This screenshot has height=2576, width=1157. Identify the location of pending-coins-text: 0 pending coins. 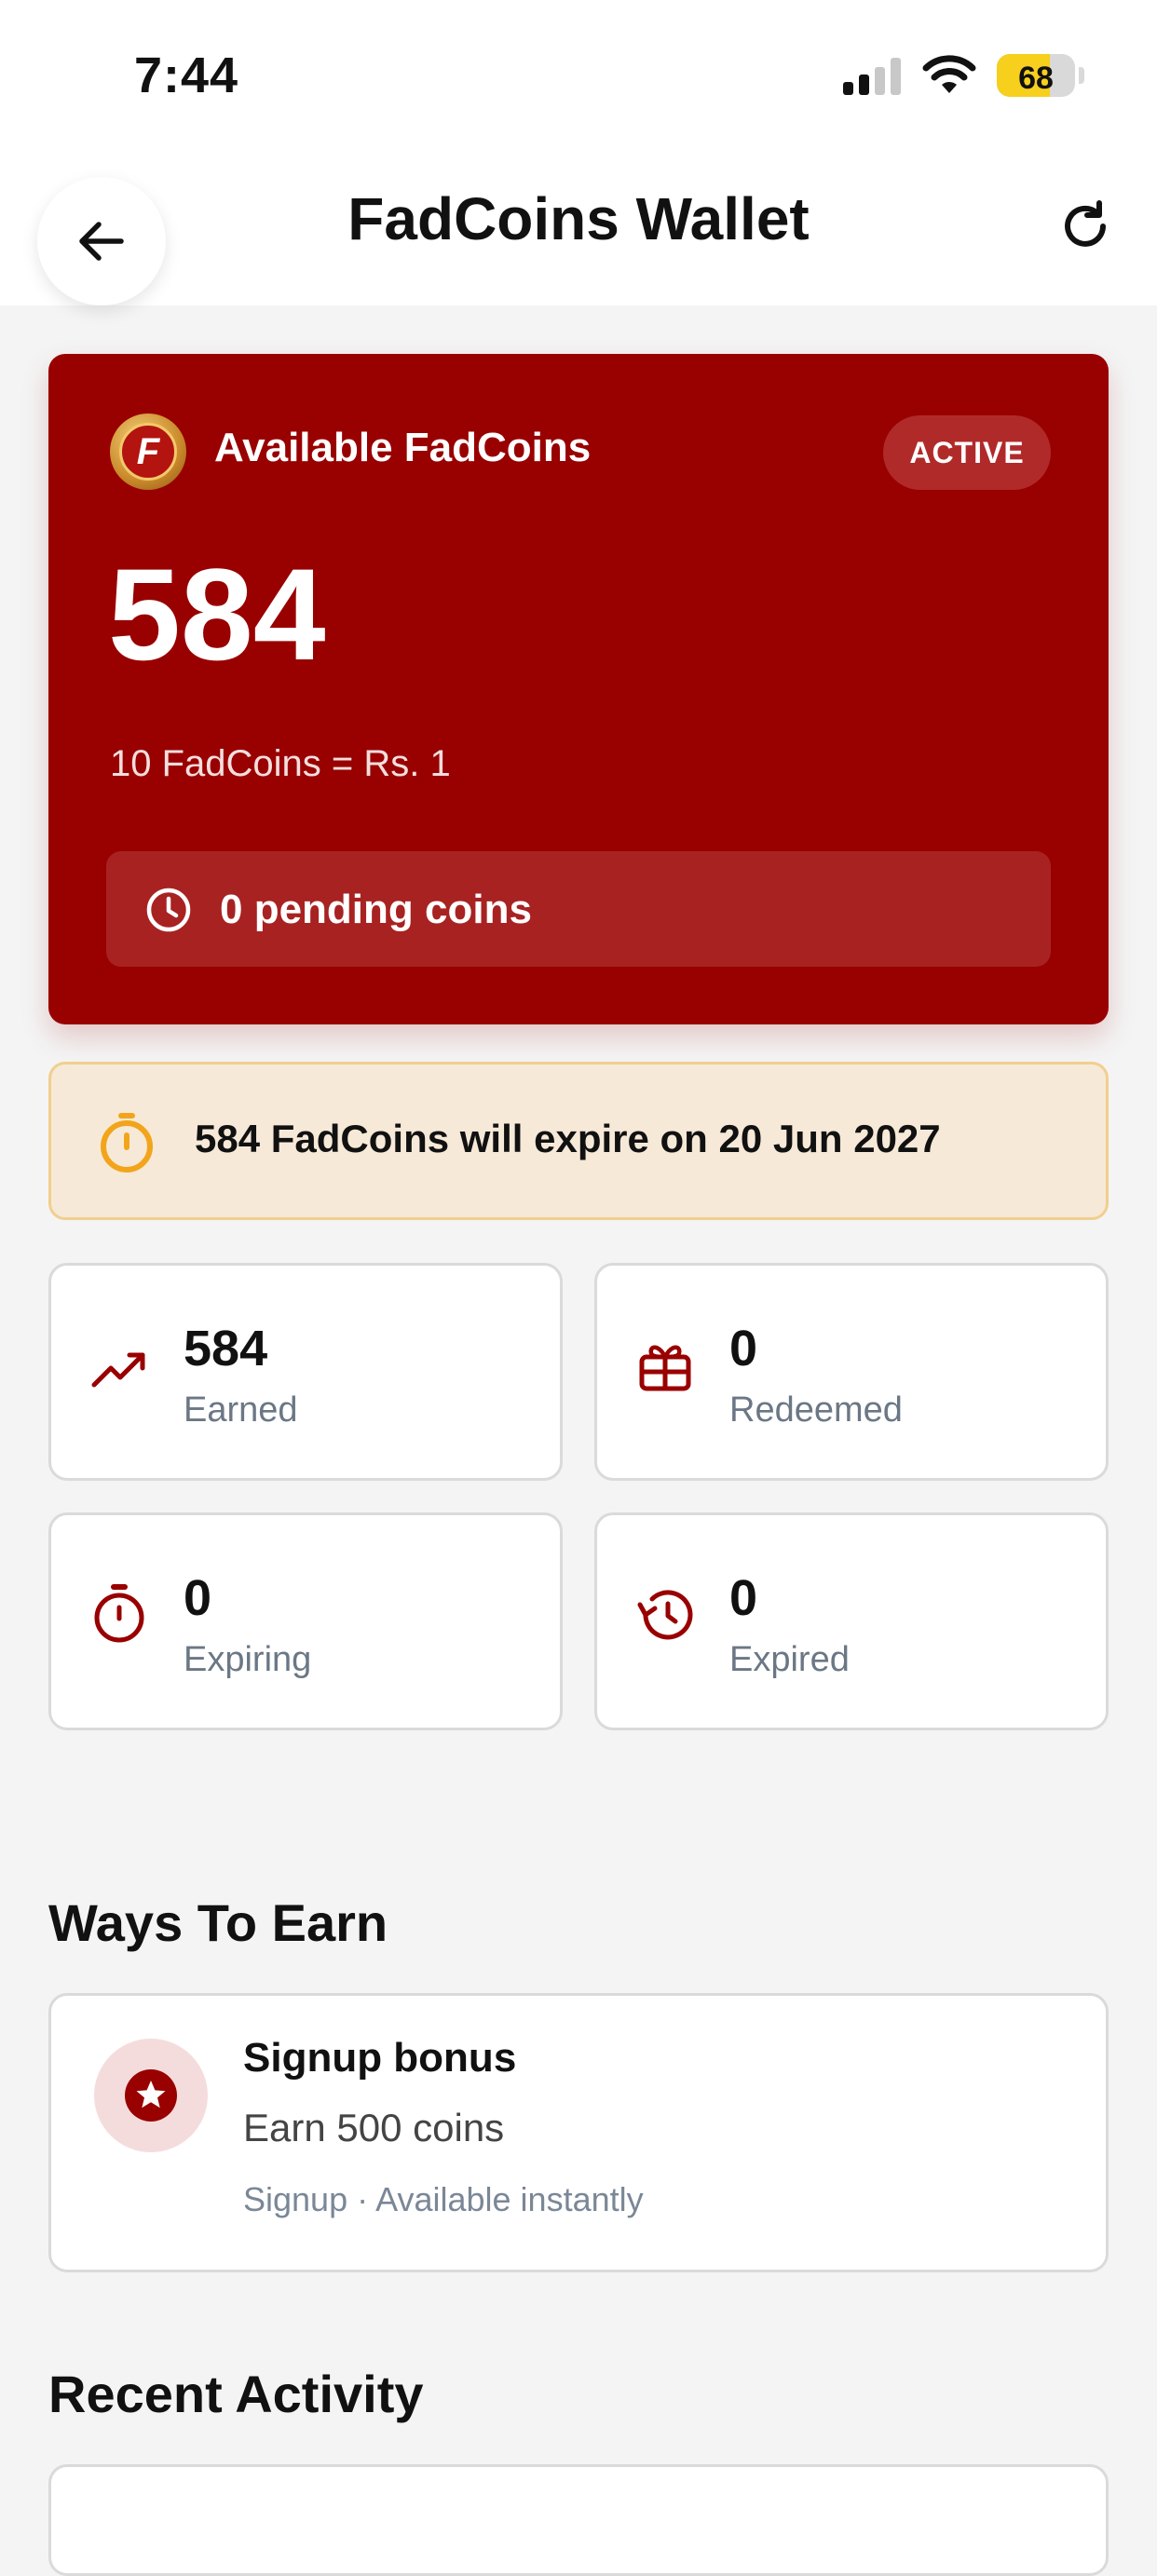
(376, 909).